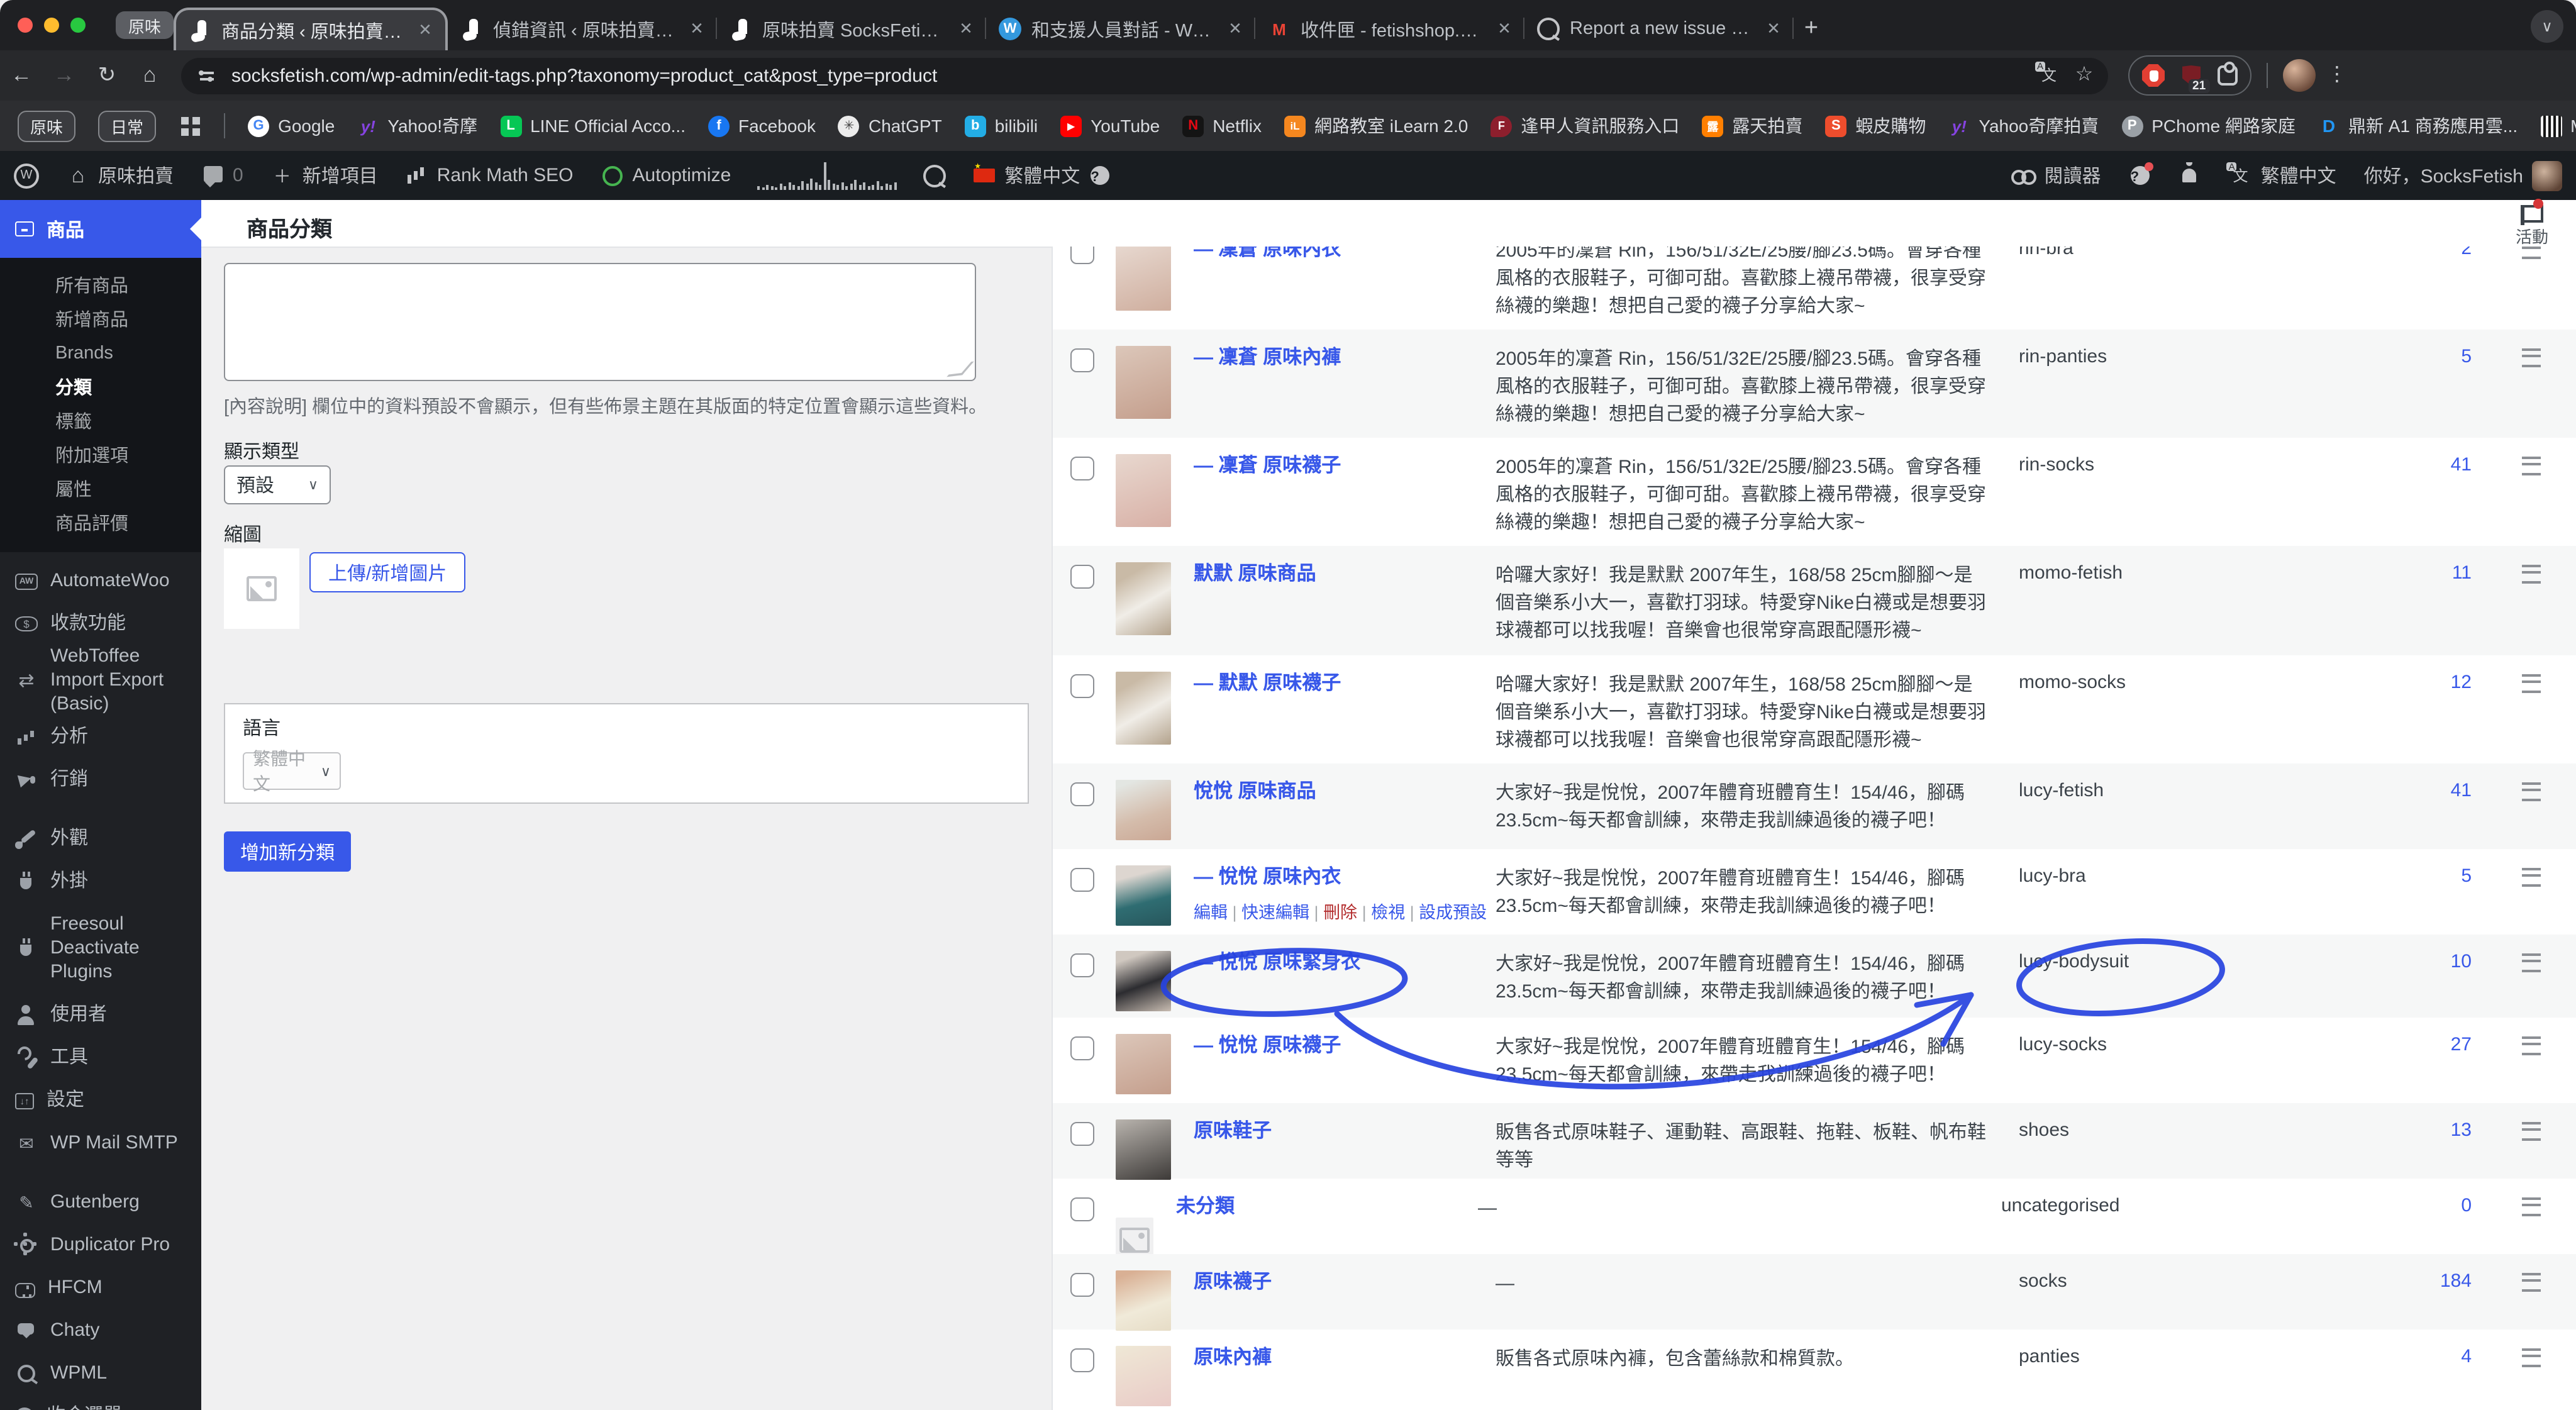 Image resolution: width=2576 pixels, height=1410 pixels. I want to click on sidebar-item-automatewoo: AutomateWoo, so click(100, 581).